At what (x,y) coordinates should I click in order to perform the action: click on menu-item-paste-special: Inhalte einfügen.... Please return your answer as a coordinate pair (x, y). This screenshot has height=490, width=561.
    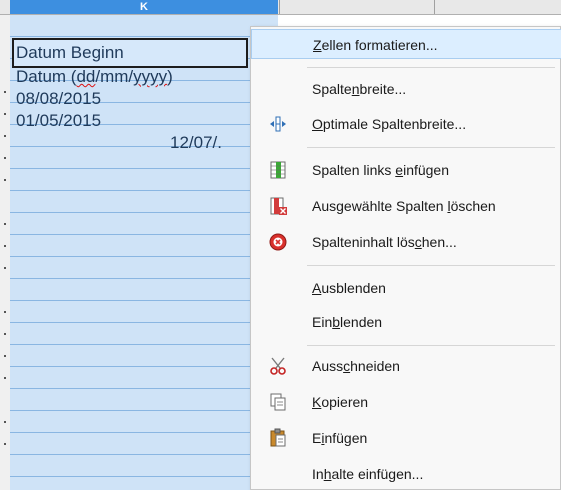
    Looking at the image, I should click on (406, 474).